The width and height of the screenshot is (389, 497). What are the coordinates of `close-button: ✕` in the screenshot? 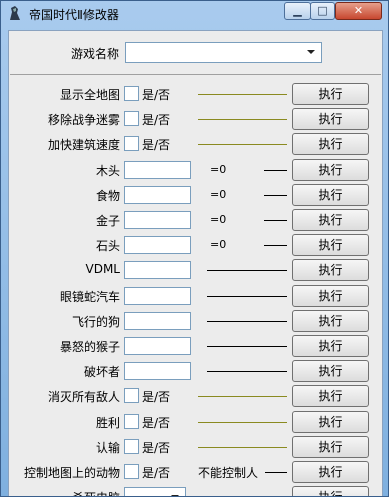 It's located at (358, 11).